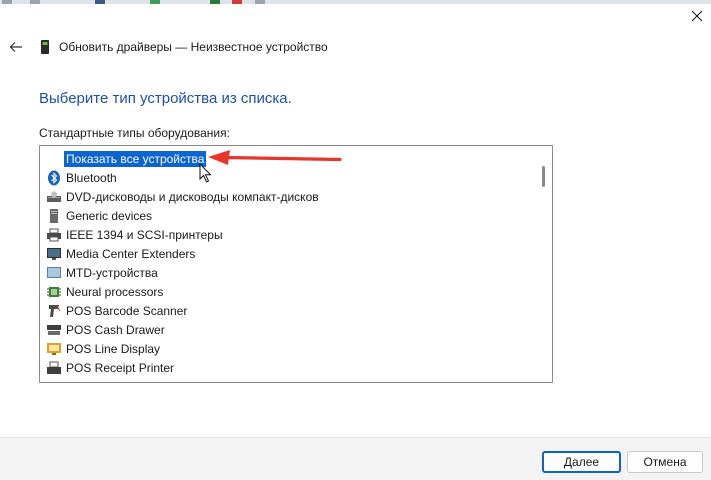 This screenshot has width=711, height=480. Describe the element at coordinates (109, 215) in the screenshot. I see `list-item-label: Generic devices` at that location.